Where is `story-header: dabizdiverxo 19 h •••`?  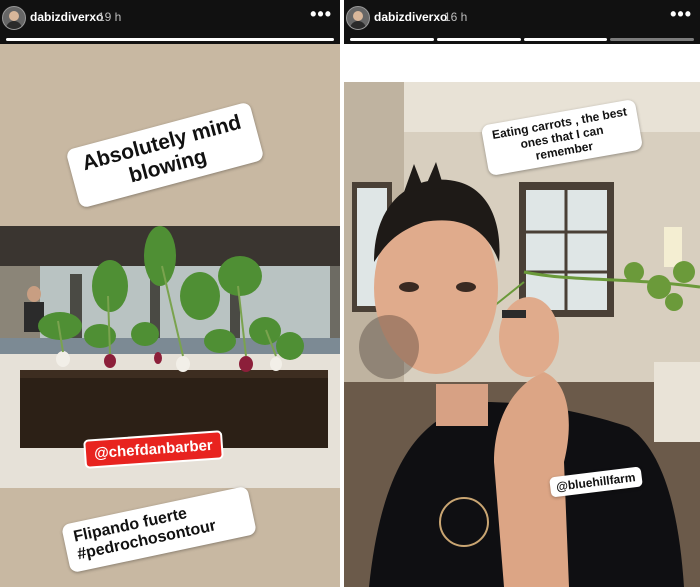
story-header: dabizdiverxo 19 h ••• is located at coordinates (170, 22).